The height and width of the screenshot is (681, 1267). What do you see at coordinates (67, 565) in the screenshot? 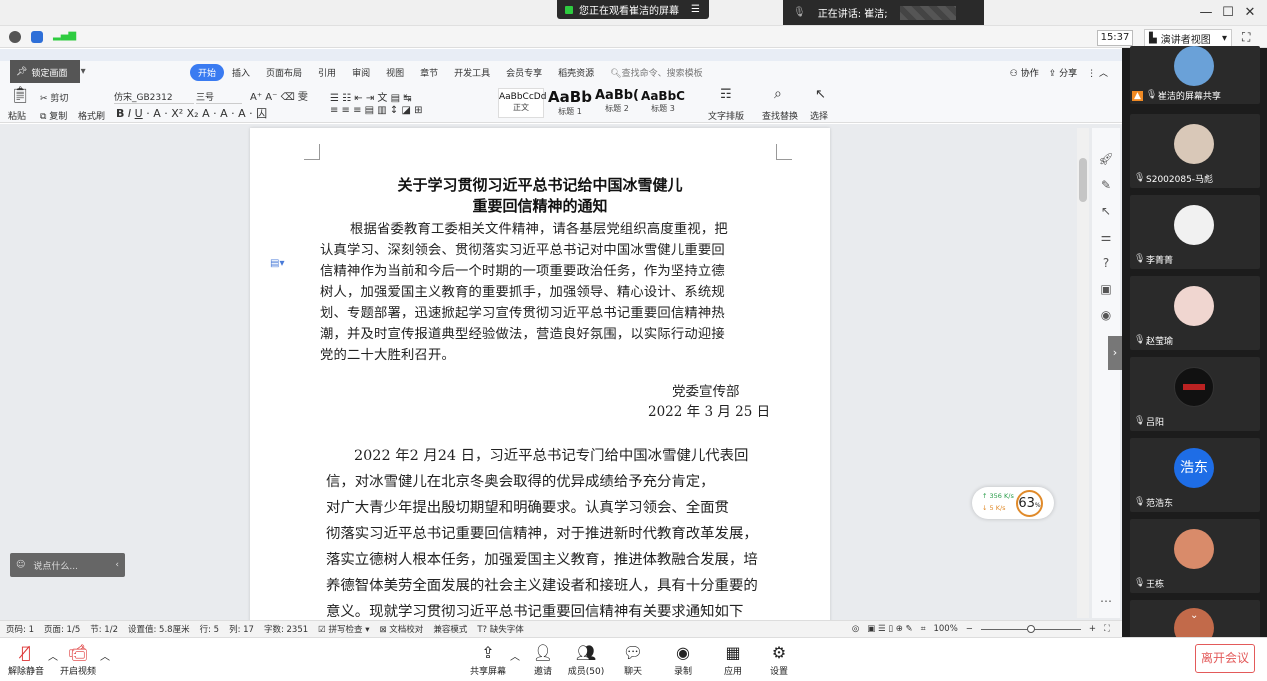
I see `chat-quick-input: ☺ 说点什么... ‹` at bounding box center [67, 565].